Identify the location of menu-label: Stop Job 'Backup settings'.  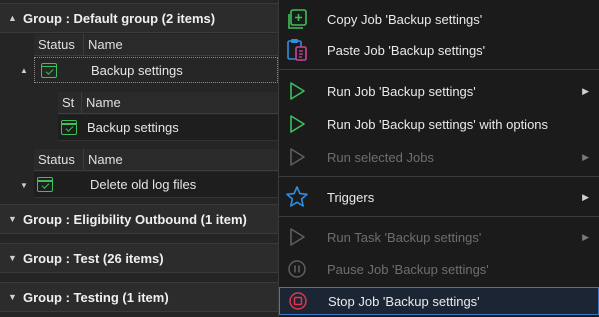
(404, 301).